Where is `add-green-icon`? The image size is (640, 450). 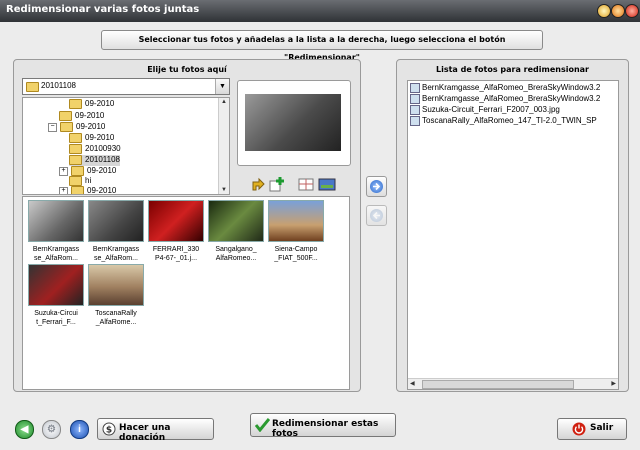 add-green-icon is located at coordinates (277, 184).